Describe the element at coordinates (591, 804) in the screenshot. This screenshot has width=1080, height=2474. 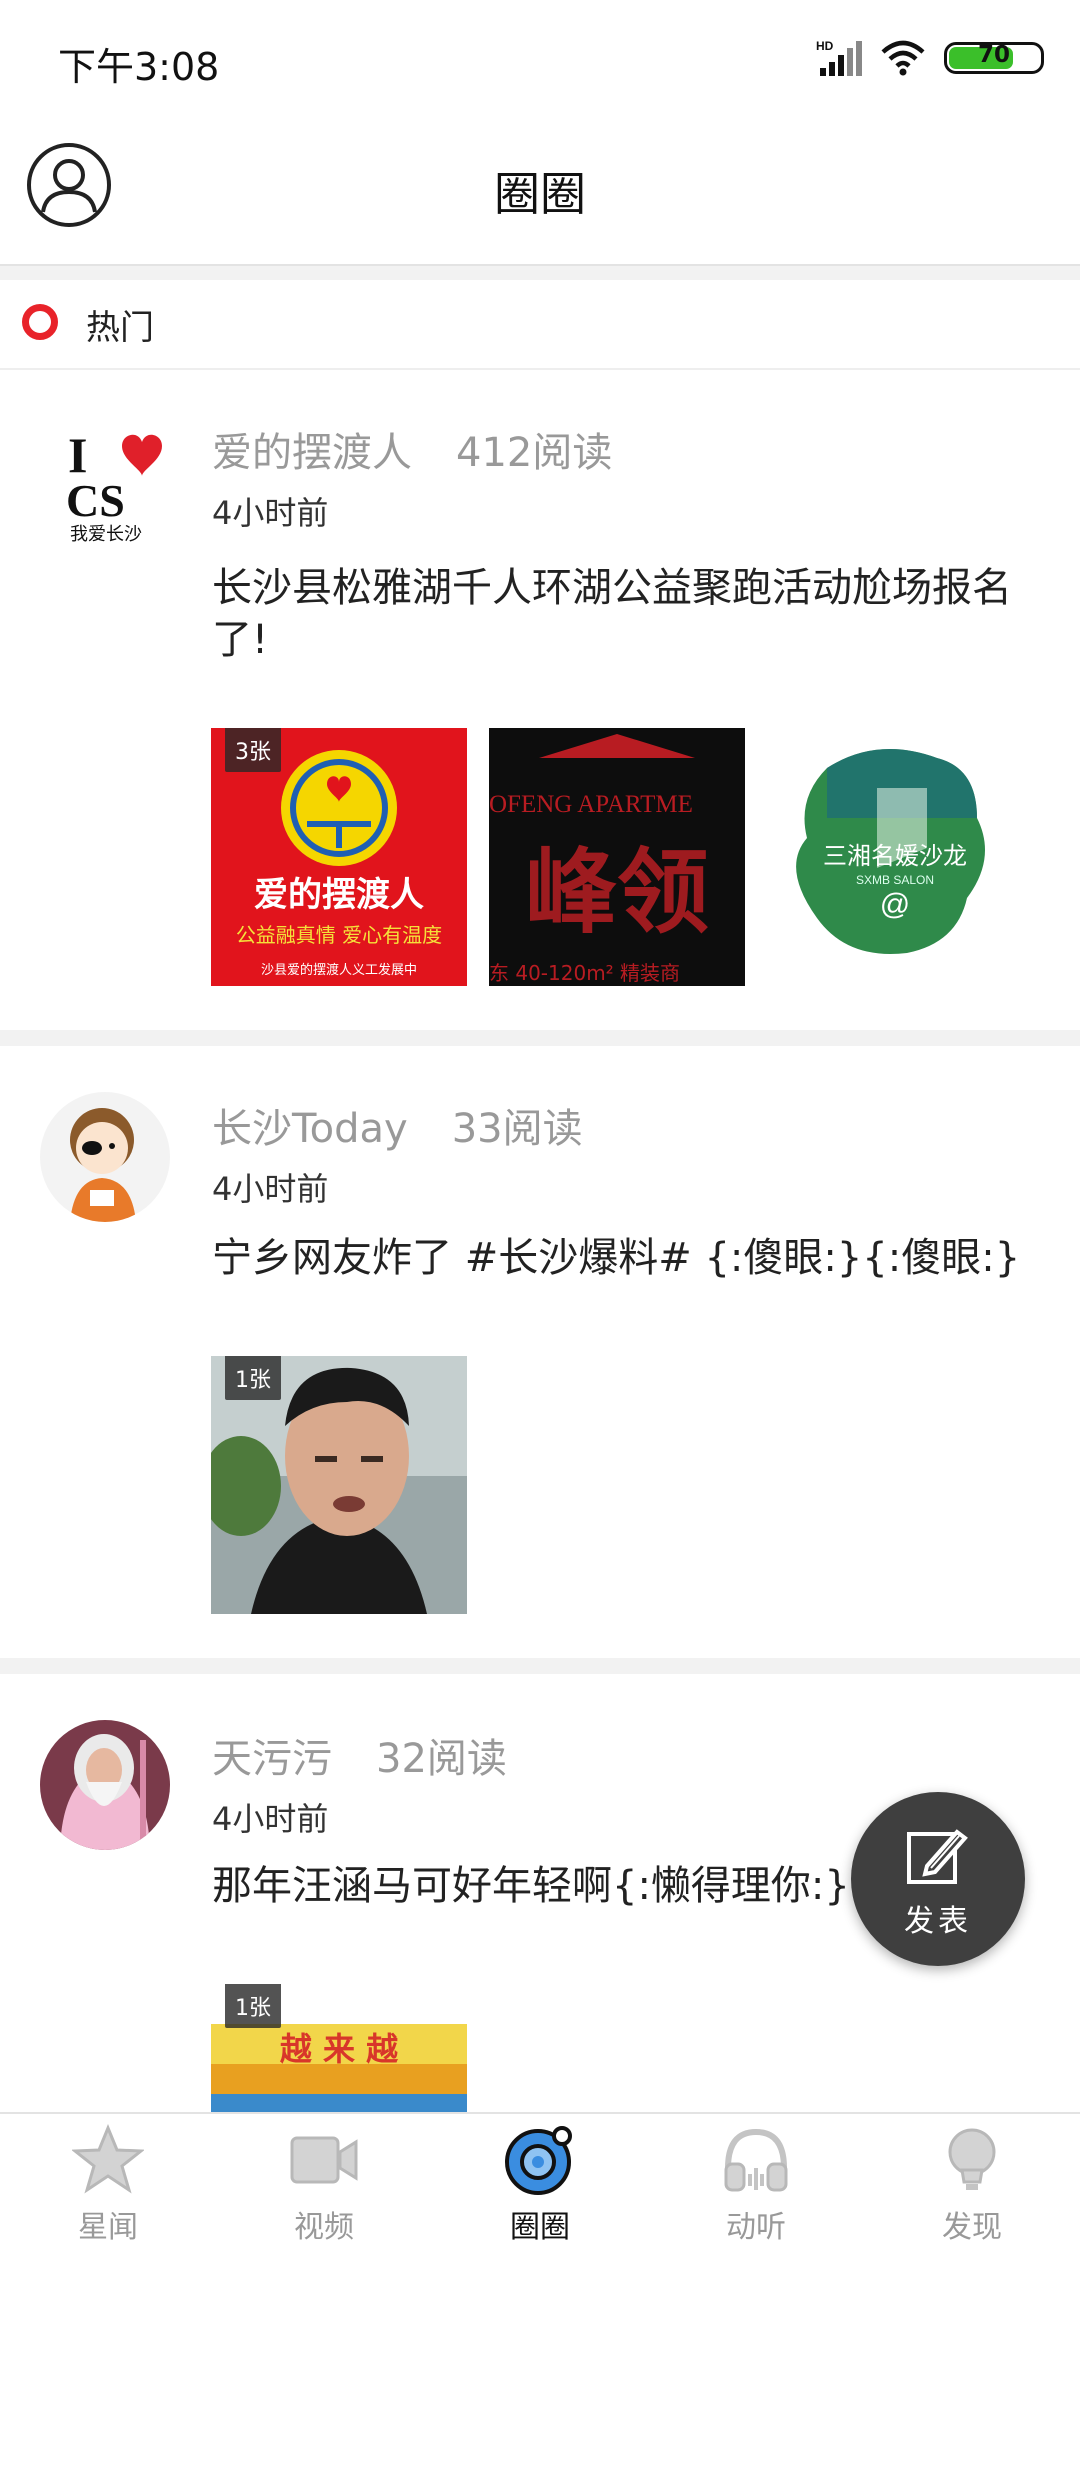
I see `svg-text: OFENG APARTME` at that location.